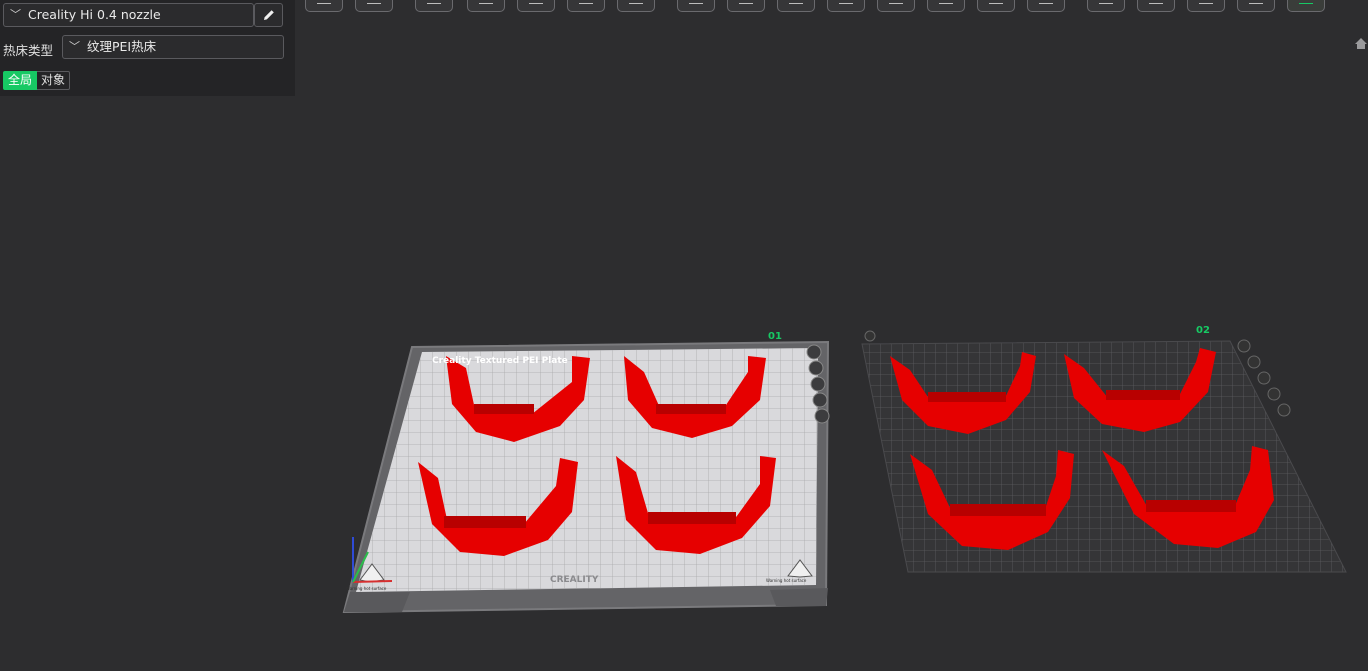 The height and width of the screenshot is (671, 1368). I want to click on slice-plate-icon, so click(636, 3).